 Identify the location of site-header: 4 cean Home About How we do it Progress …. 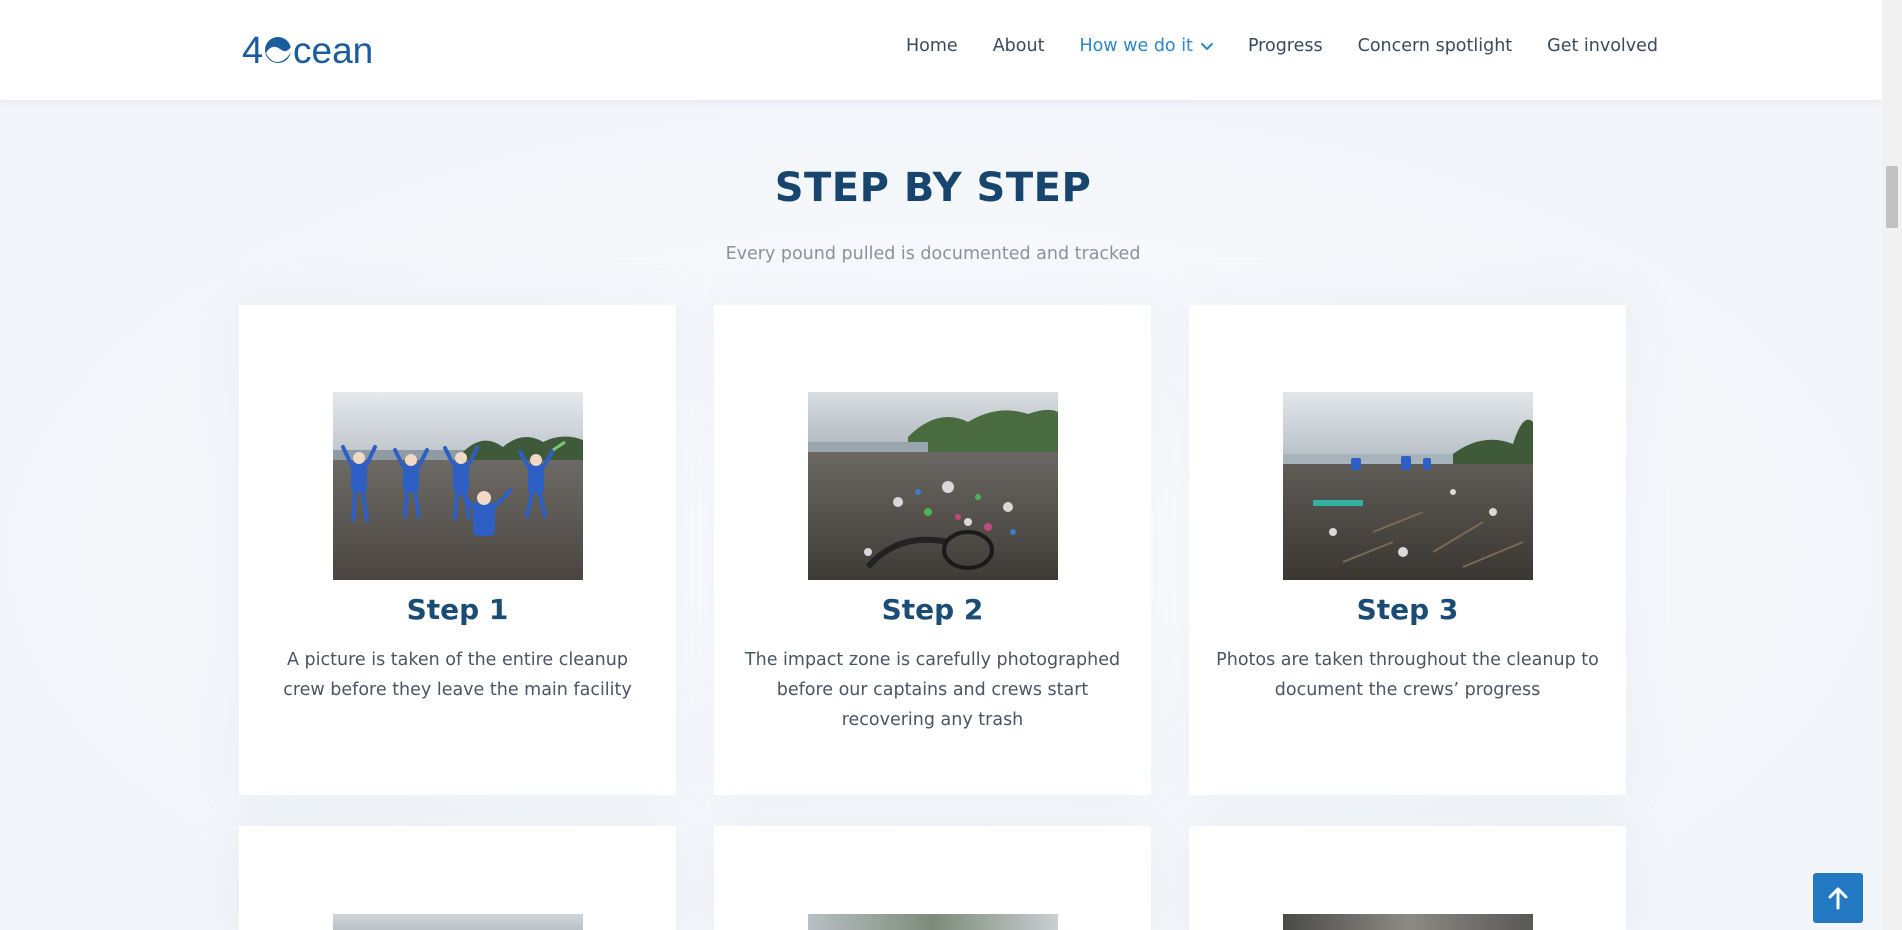
(941, 50).